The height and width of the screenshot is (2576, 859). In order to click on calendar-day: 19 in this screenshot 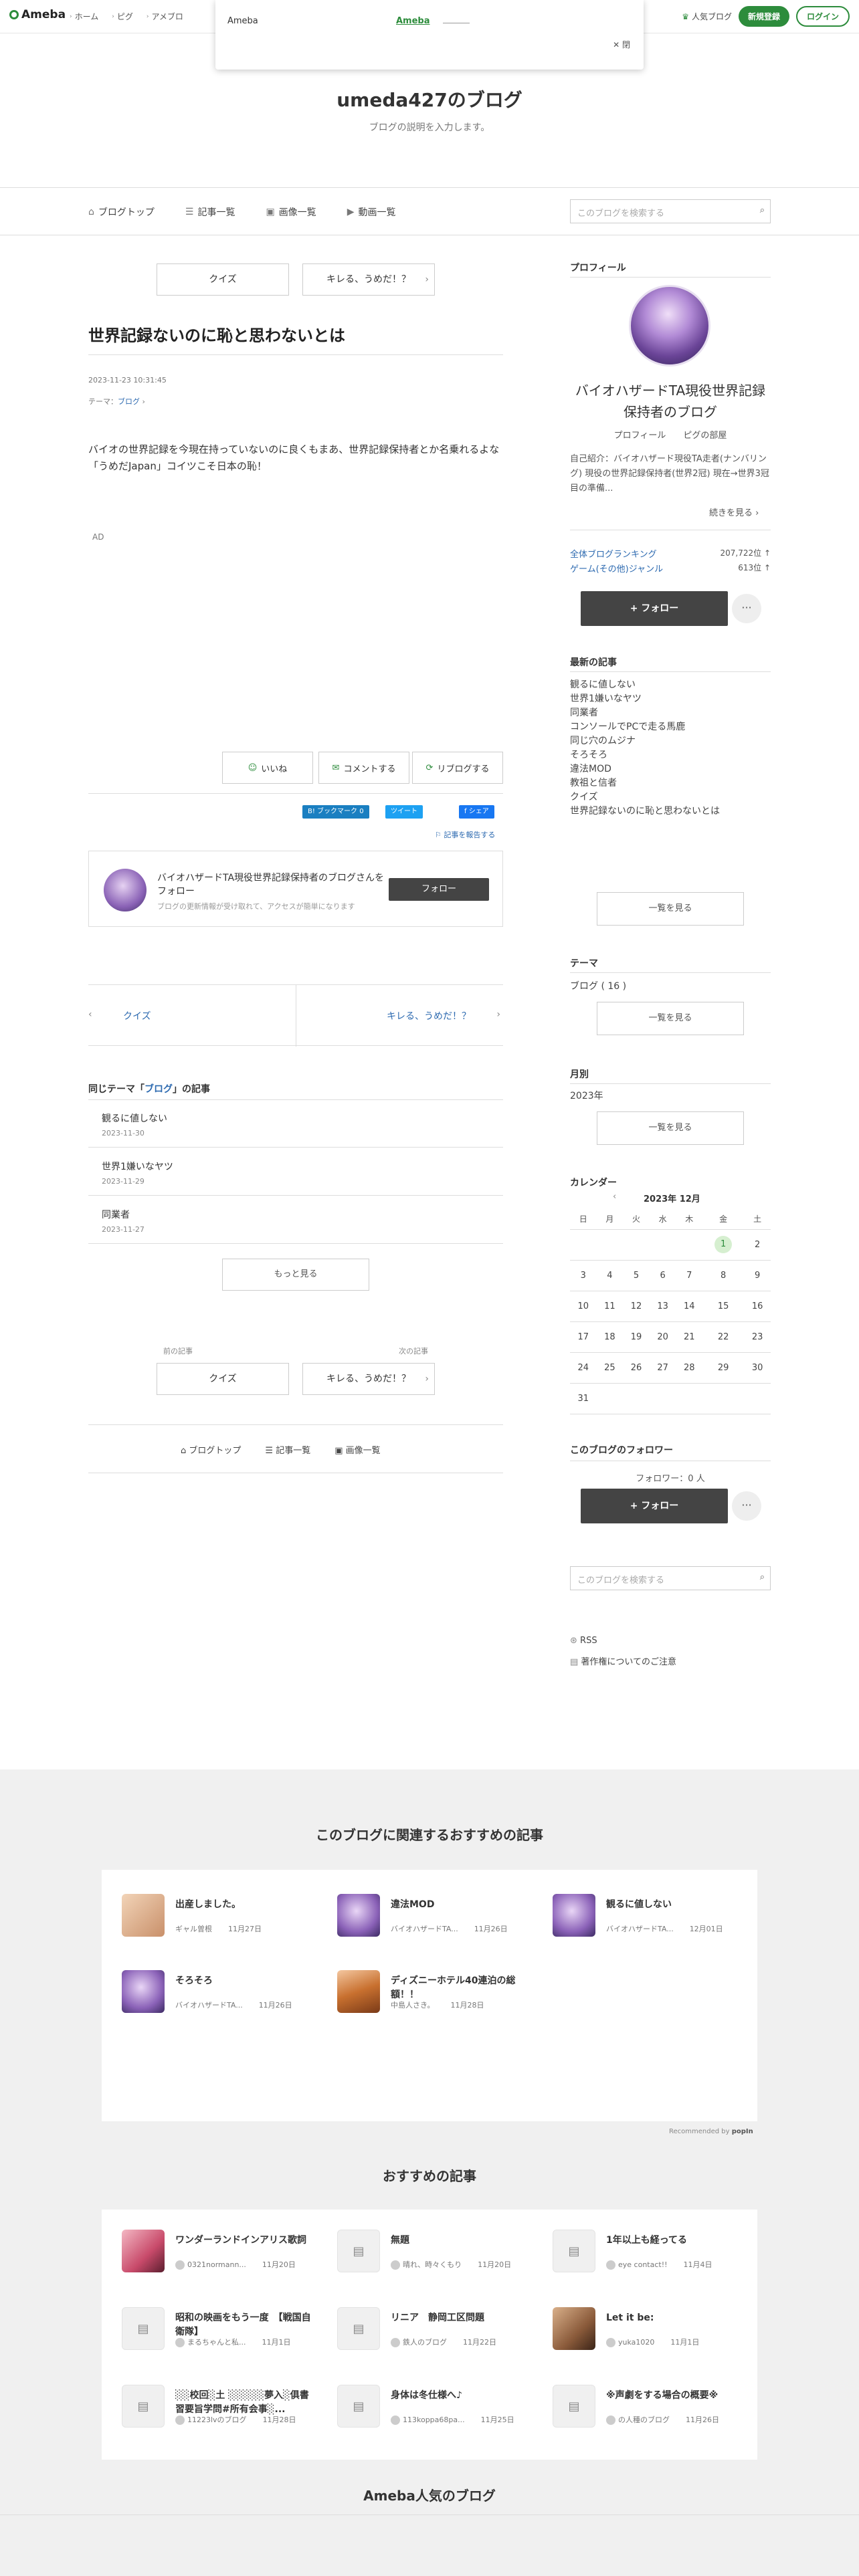, I will do `click(636, 1337)`.